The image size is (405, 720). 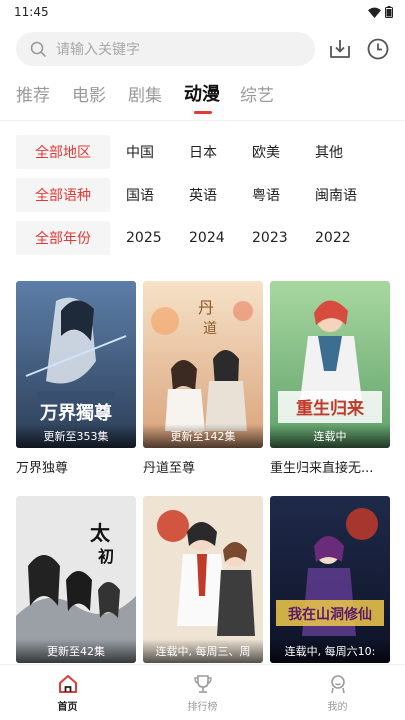 I want to click on search-row: 请输入关键字, so click(x=202, y=46).